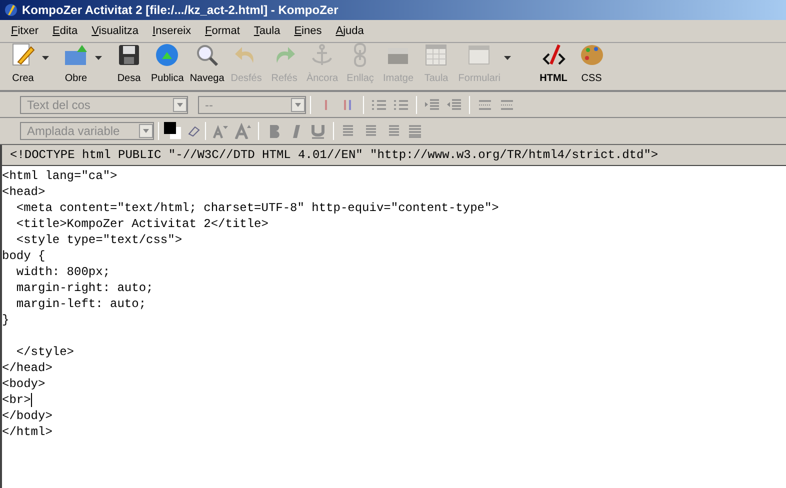  I want to click on code-line: width: 800px;, so click(62, 272).